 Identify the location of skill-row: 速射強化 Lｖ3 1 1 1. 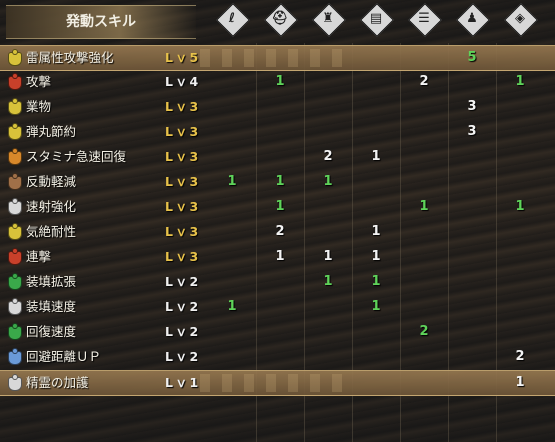
(277, 207).